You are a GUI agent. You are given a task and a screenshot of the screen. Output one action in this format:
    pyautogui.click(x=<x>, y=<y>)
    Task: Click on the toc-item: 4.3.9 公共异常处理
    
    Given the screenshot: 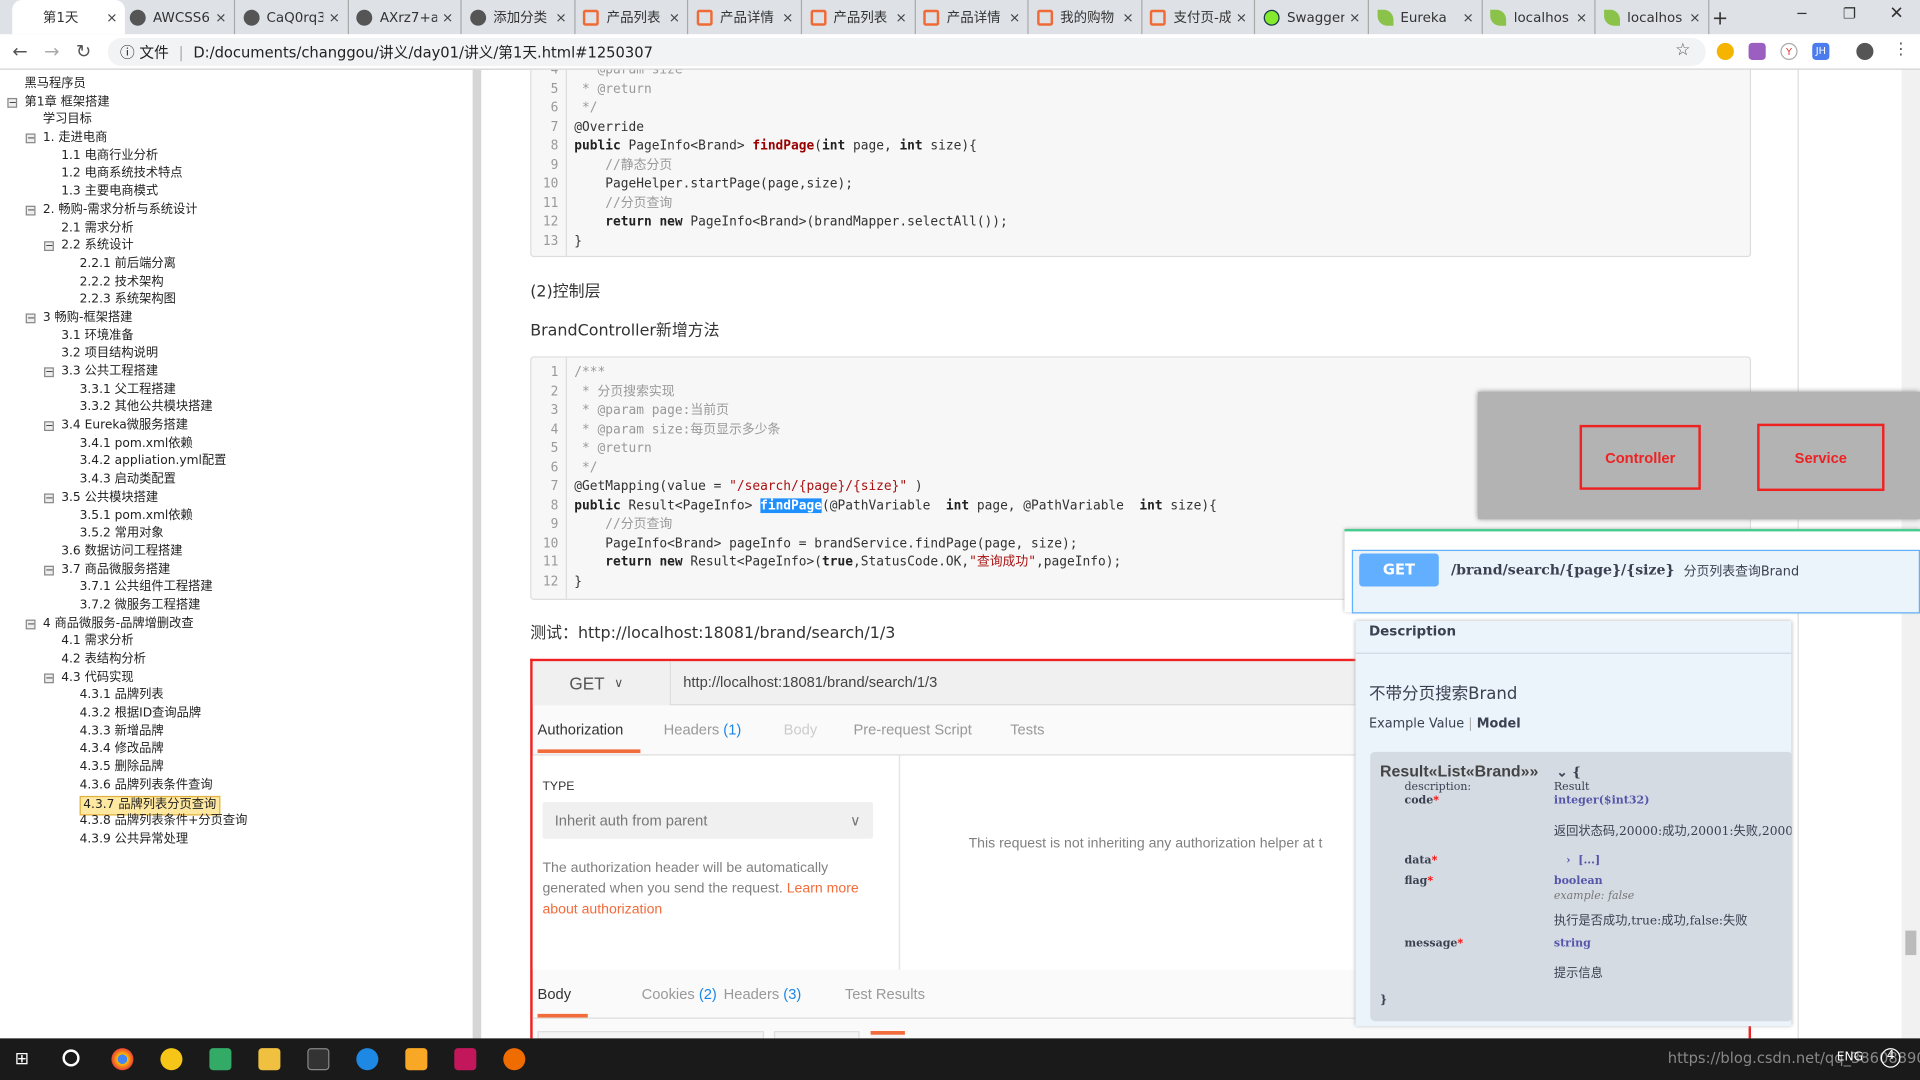 What is the action you would take?
    pyautogui.click(x=236, y=840)
    